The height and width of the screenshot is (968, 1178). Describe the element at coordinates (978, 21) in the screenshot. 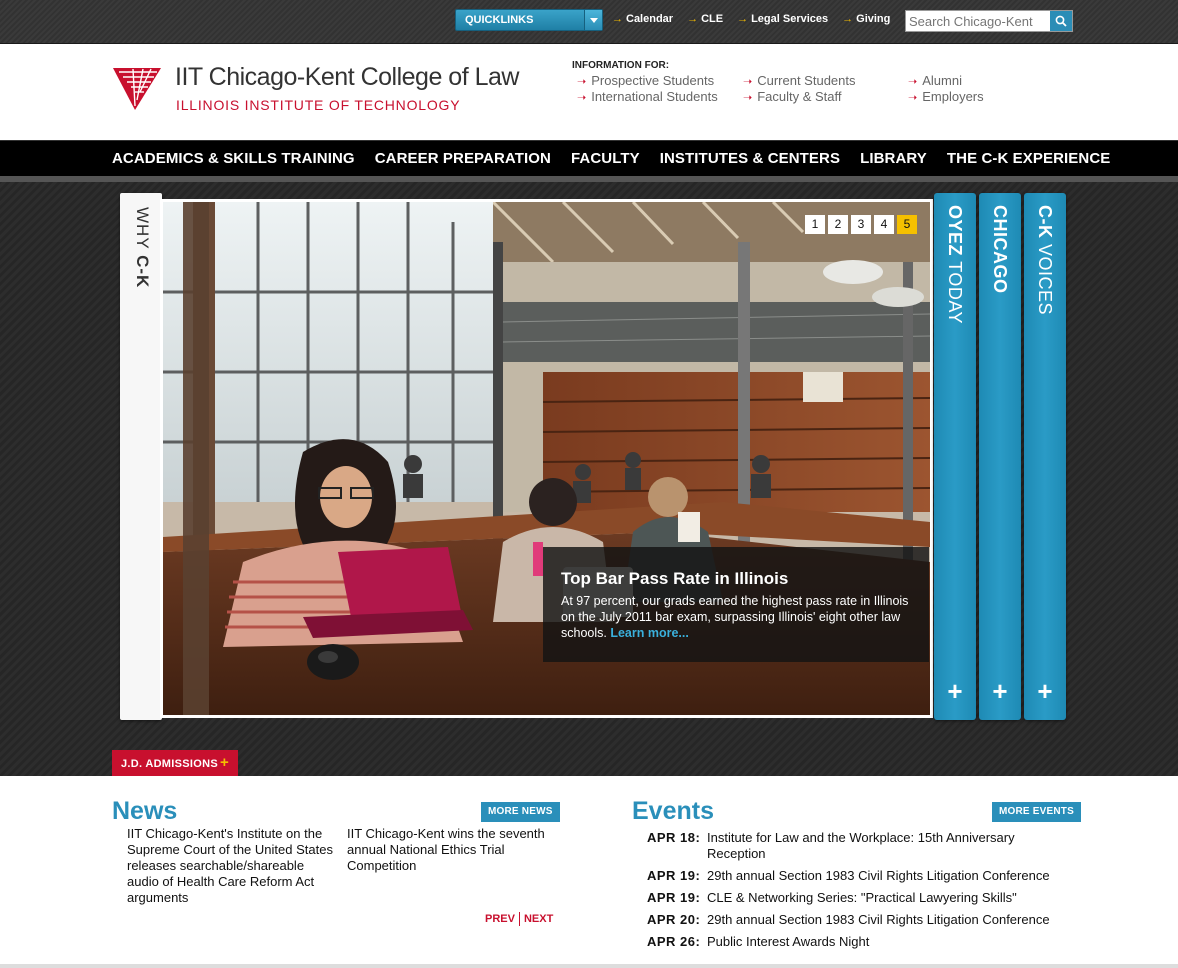

I see `search-input` at that location.